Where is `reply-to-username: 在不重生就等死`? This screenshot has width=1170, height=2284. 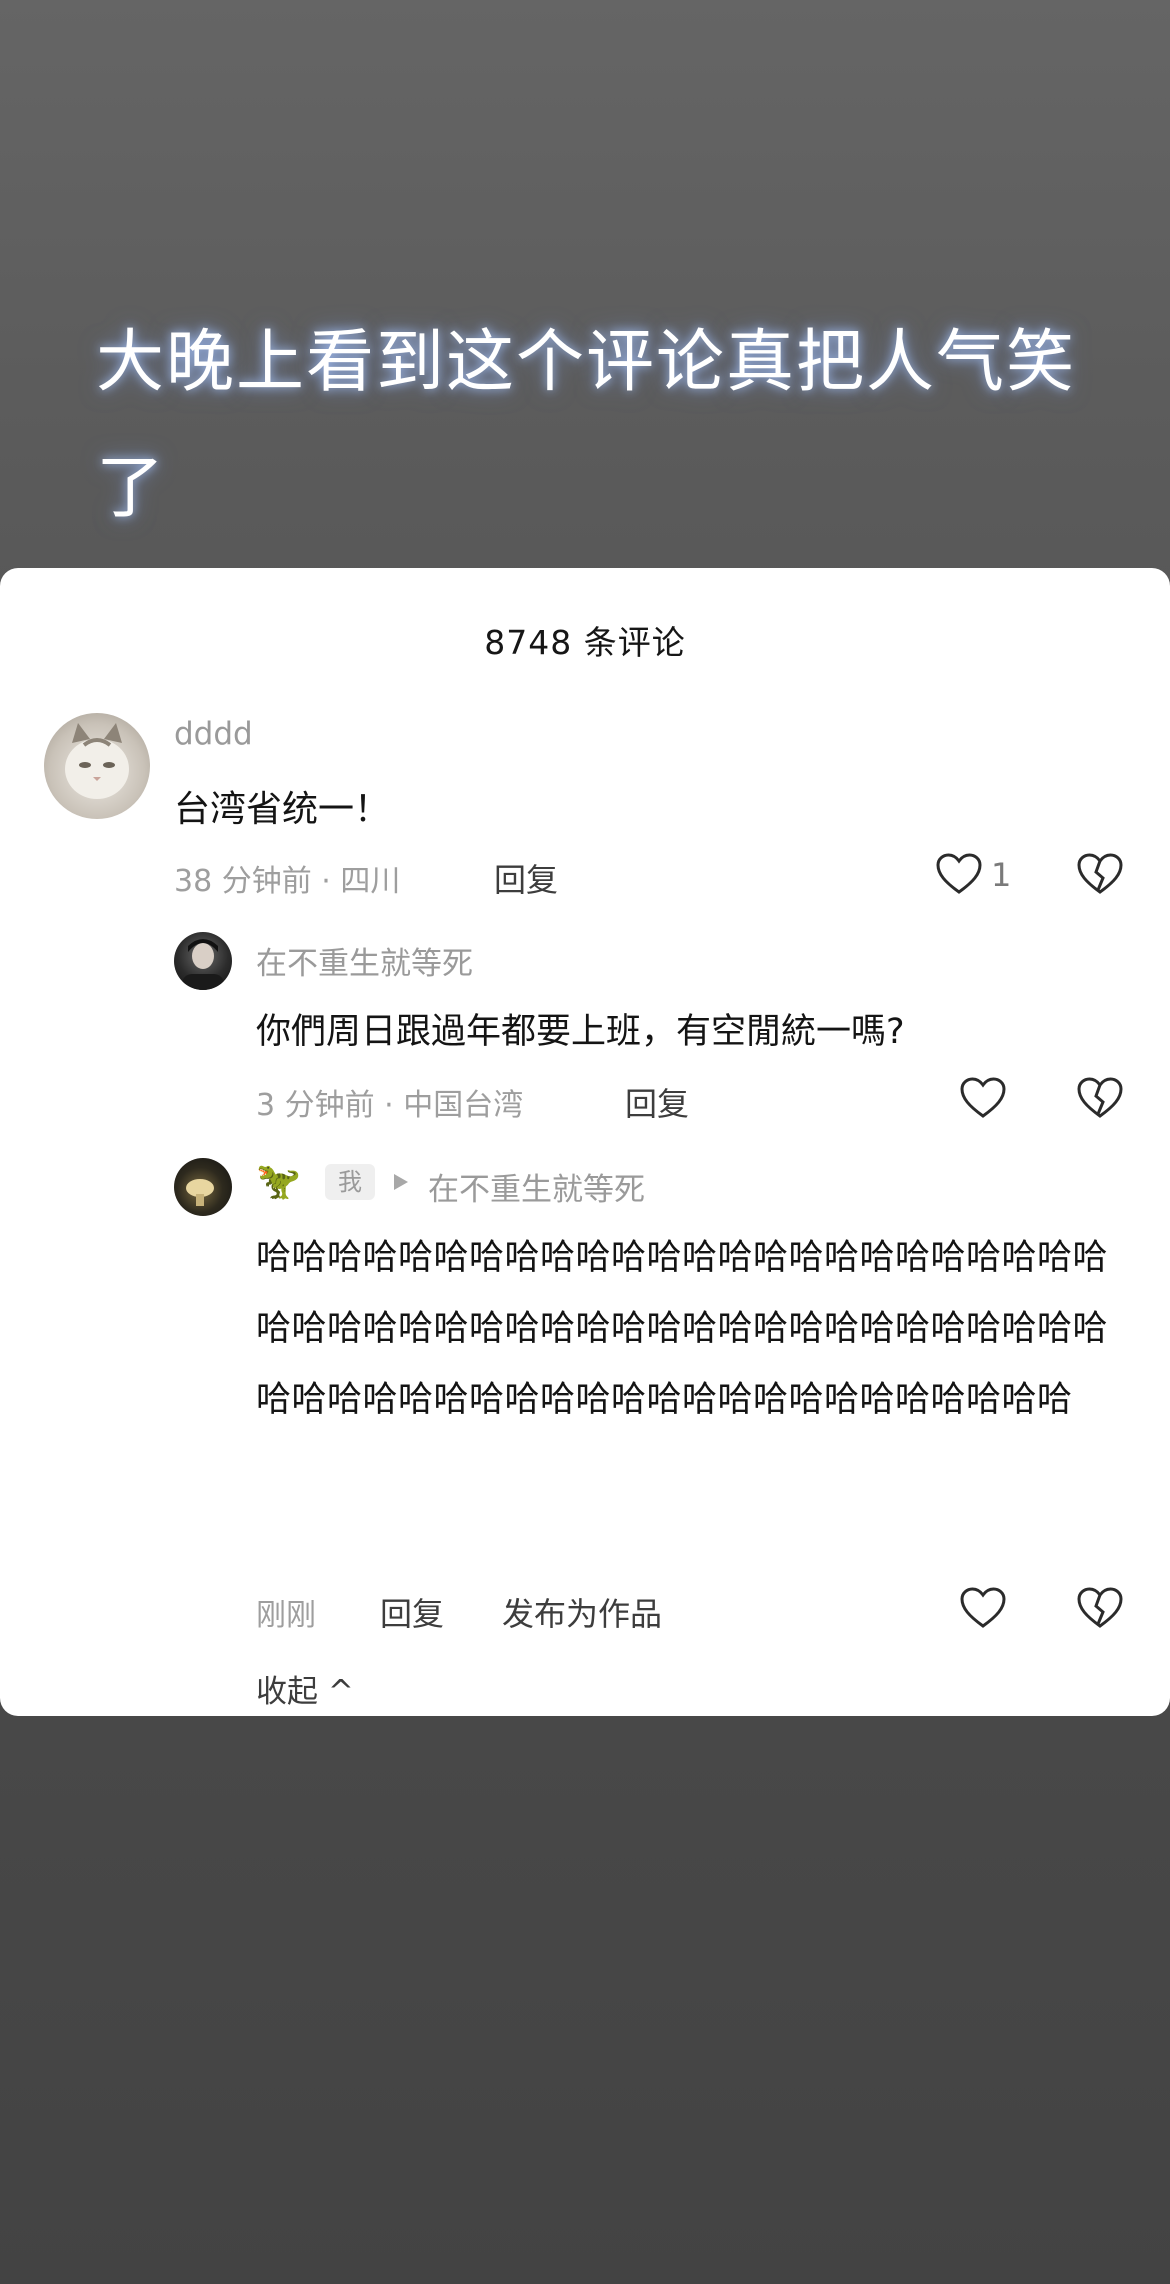 reply-to-username: 在不重生就等死 is located at coordinates (536, 1186).